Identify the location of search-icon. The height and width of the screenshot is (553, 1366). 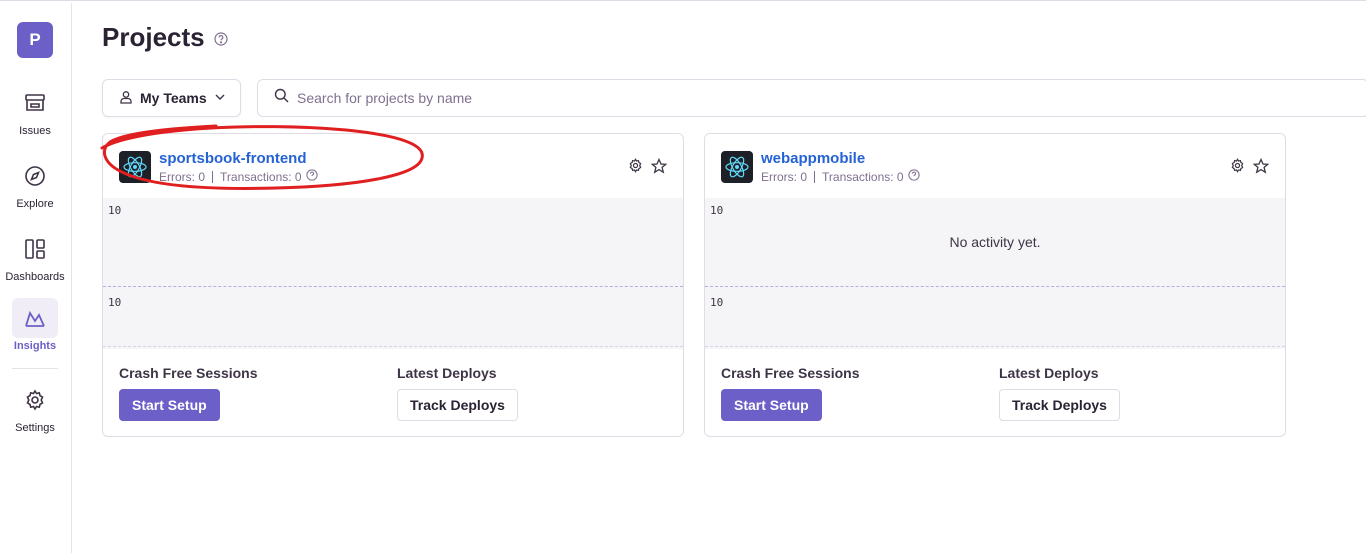
(281, 98).